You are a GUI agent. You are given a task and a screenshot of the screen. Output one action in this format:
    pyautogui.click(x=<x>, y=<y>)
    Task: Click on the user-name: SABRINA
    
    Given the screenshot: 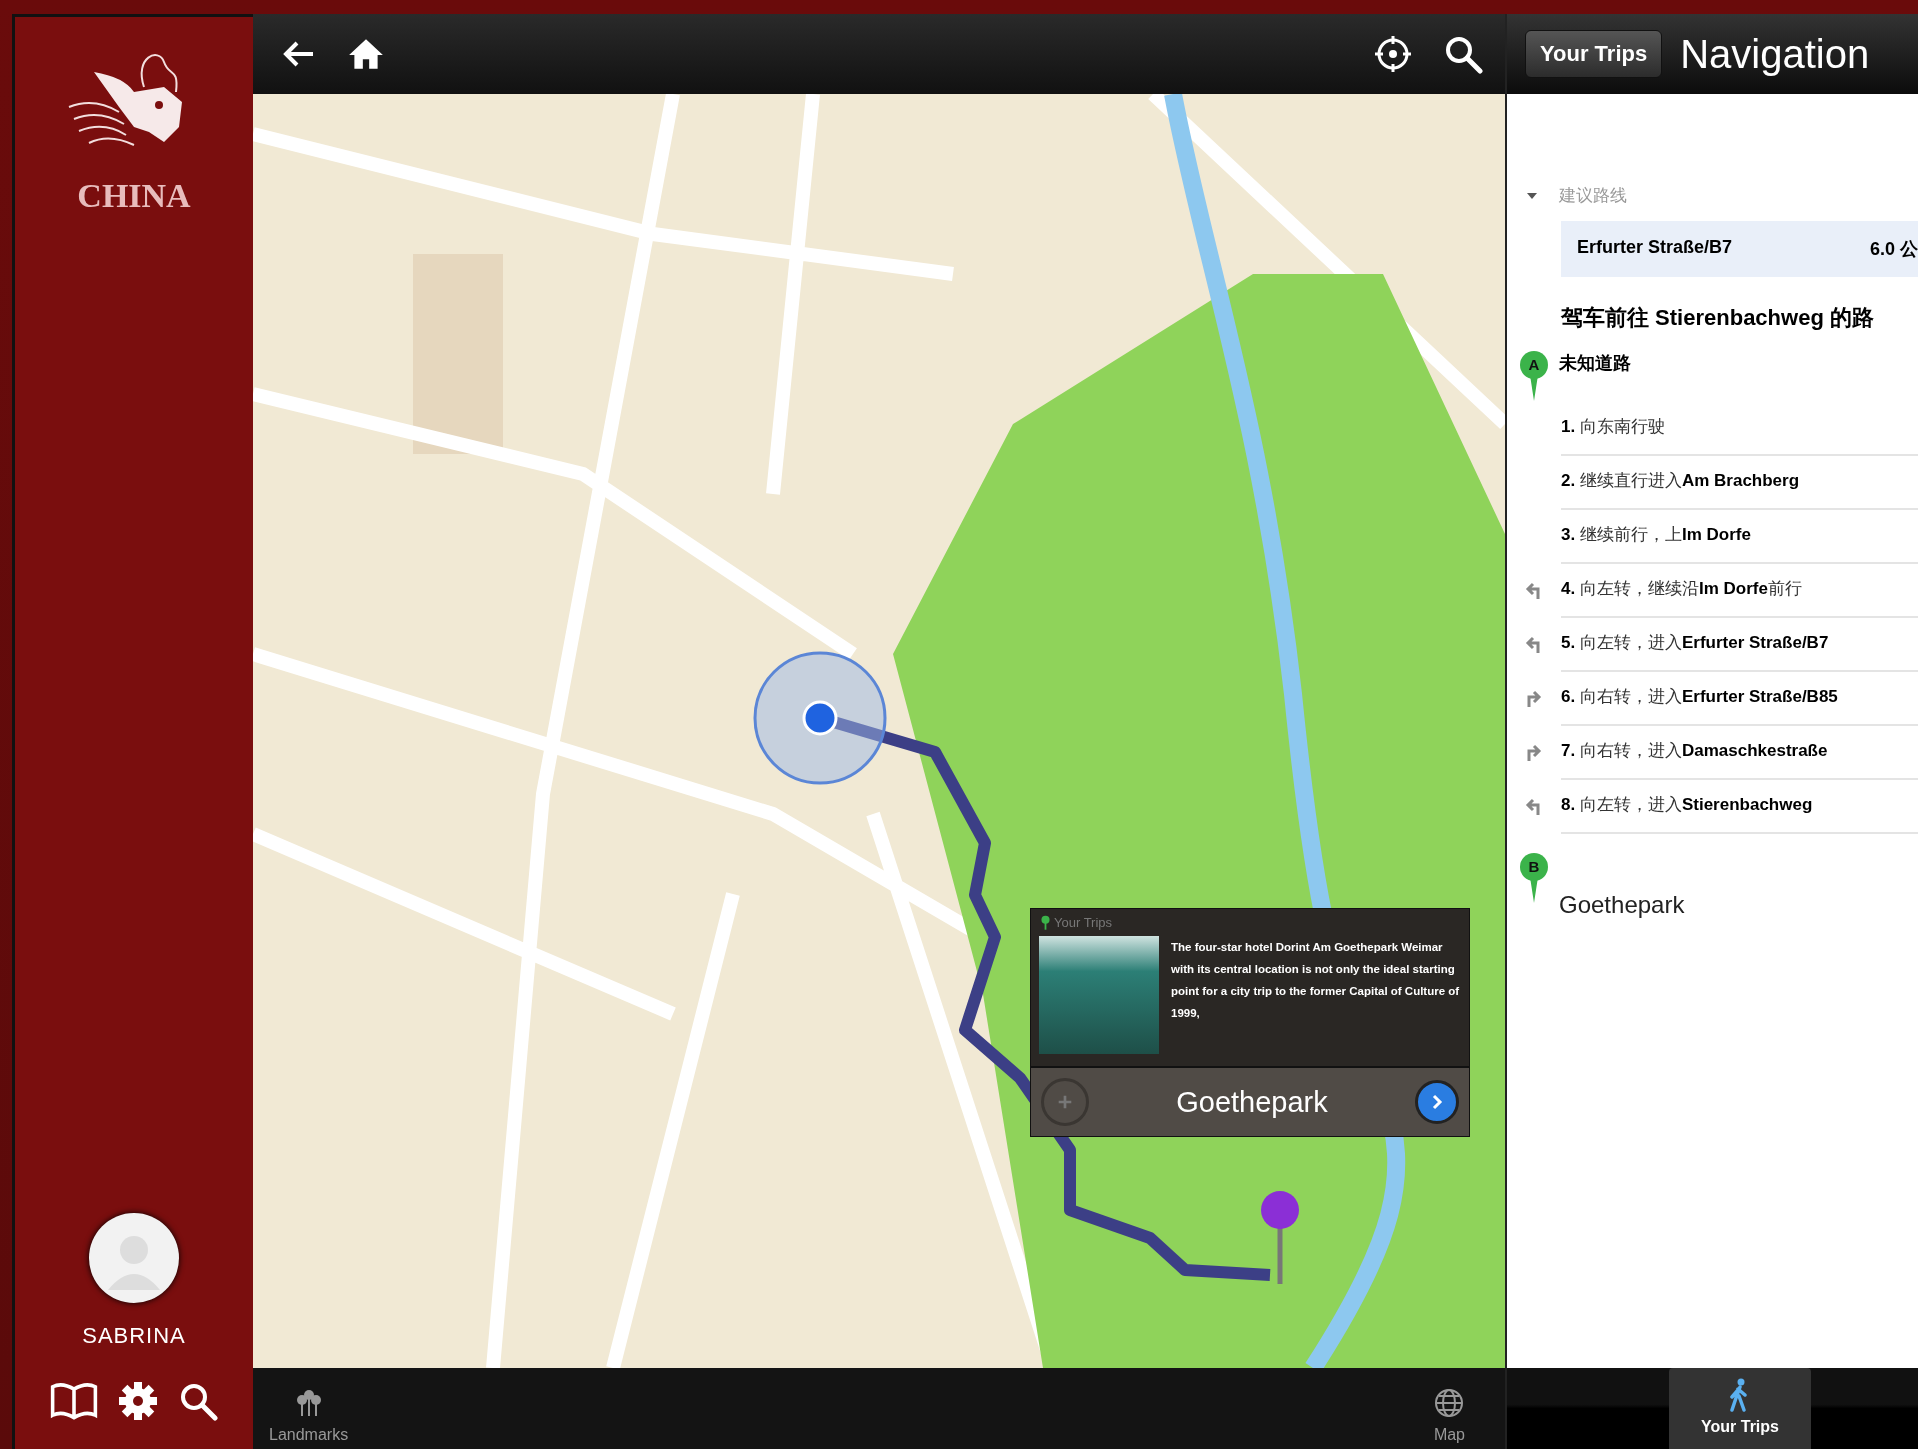 What is the action you would take?
    pyautogui.click(x=134, y=1336)
    